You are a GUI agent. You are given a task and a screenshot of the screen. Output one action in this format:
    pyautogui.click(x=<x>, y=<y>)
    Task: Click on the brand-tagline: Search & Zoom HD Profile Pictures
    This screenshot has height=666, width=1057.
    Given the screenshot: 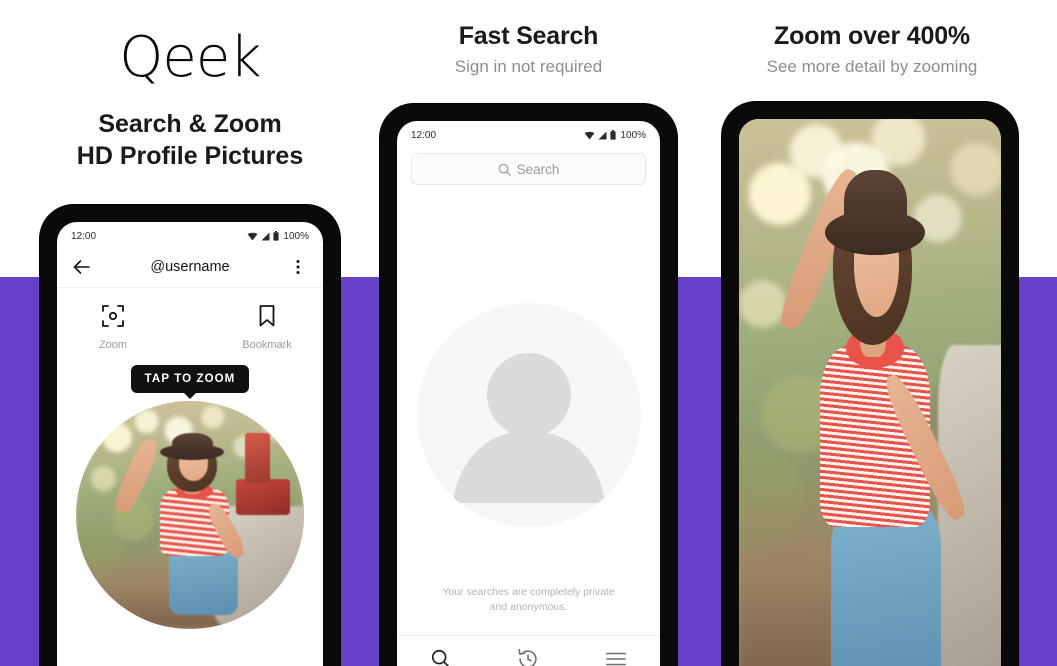 What is the action you would take?
    pyautogui.click(x=190, y=140)
    